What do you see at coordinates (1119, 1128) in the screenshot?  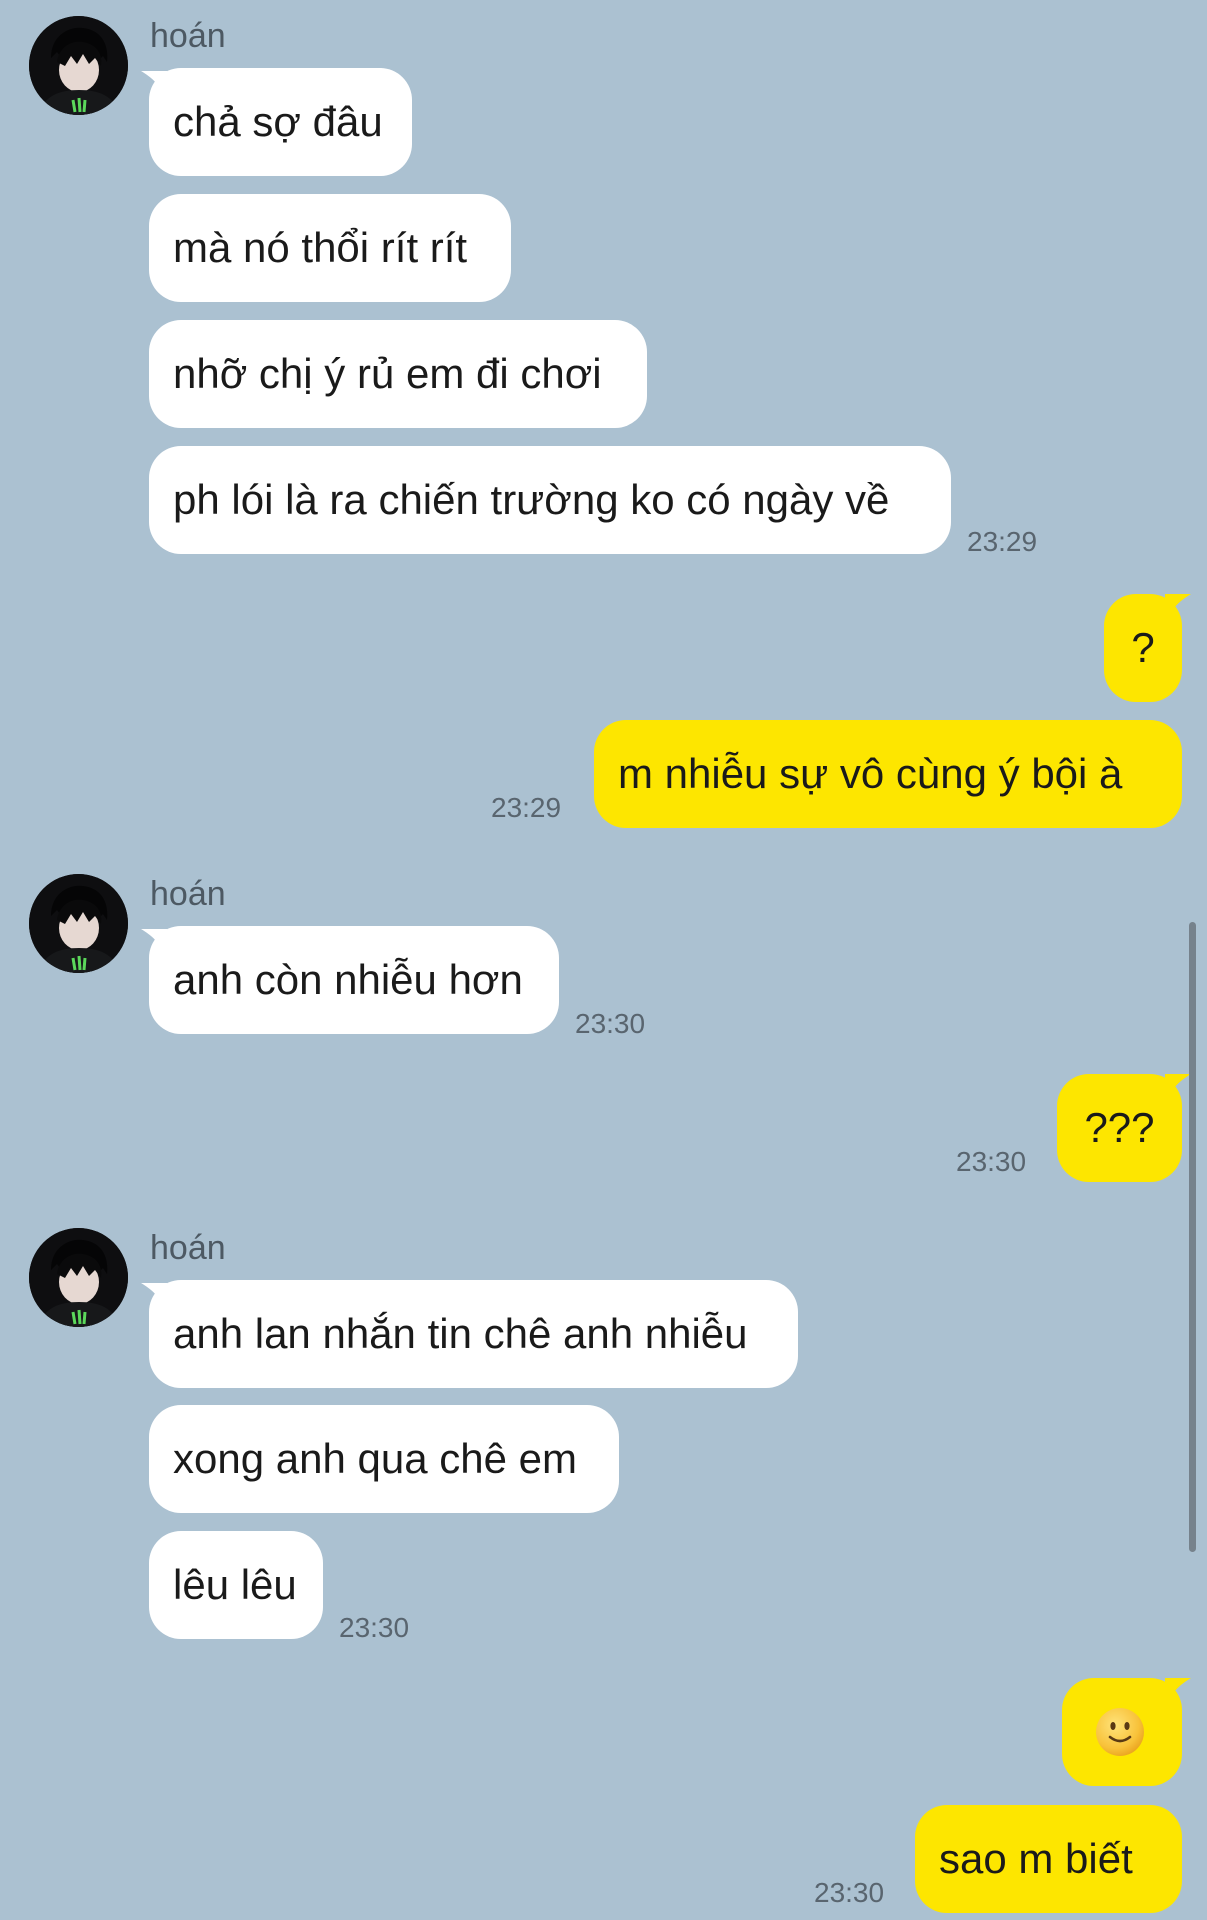 I see `message-bubble: ???` at bounding box center [1119, 1128].